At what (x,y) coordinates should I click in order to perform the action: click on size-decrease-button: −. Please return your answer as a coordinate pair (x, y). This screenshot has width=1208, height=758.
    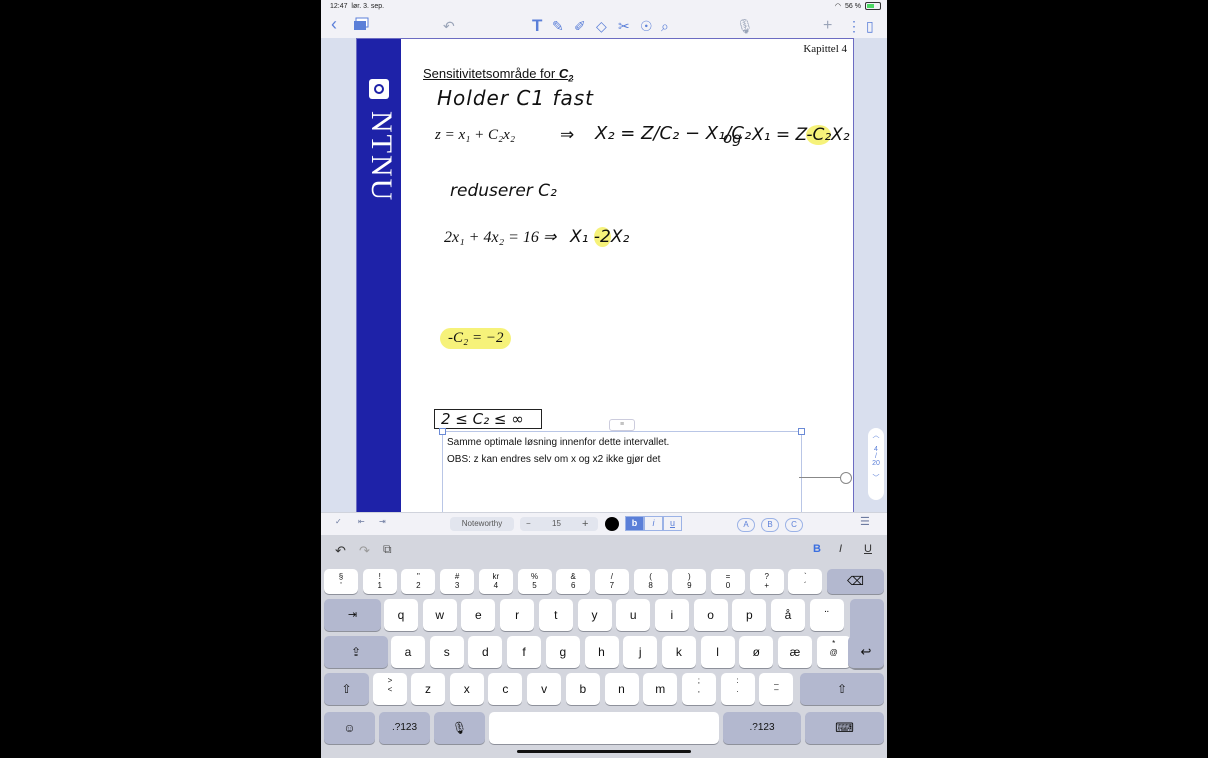
    Looking at the image, I should click on (528, 524).